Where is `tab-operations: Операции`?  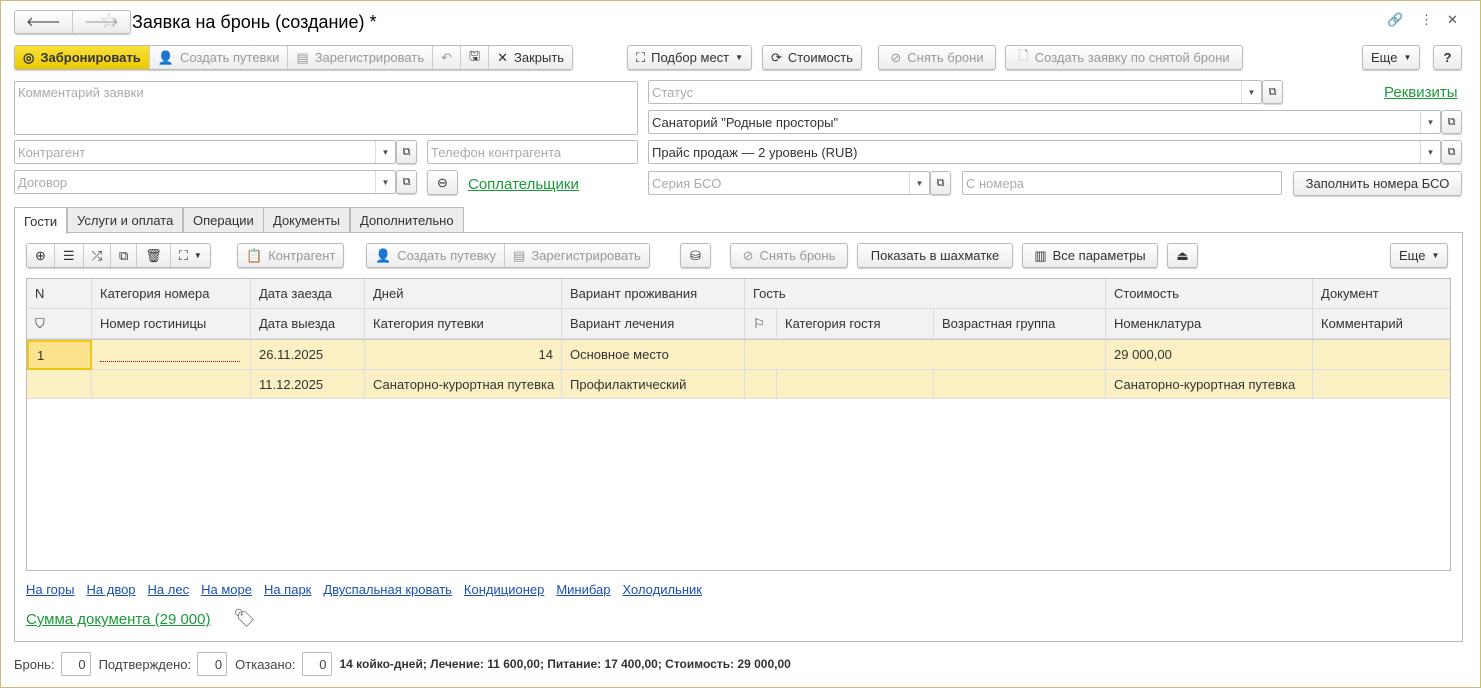
tab-operations: Операции is located at coordinates (223, 220).